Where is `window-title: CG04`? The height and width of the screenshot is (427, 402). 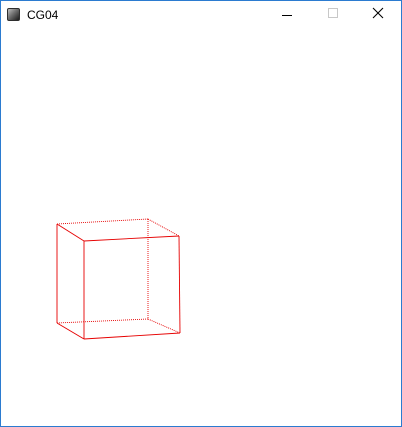 window-title: CG04 is located at coordinates (43, 15).